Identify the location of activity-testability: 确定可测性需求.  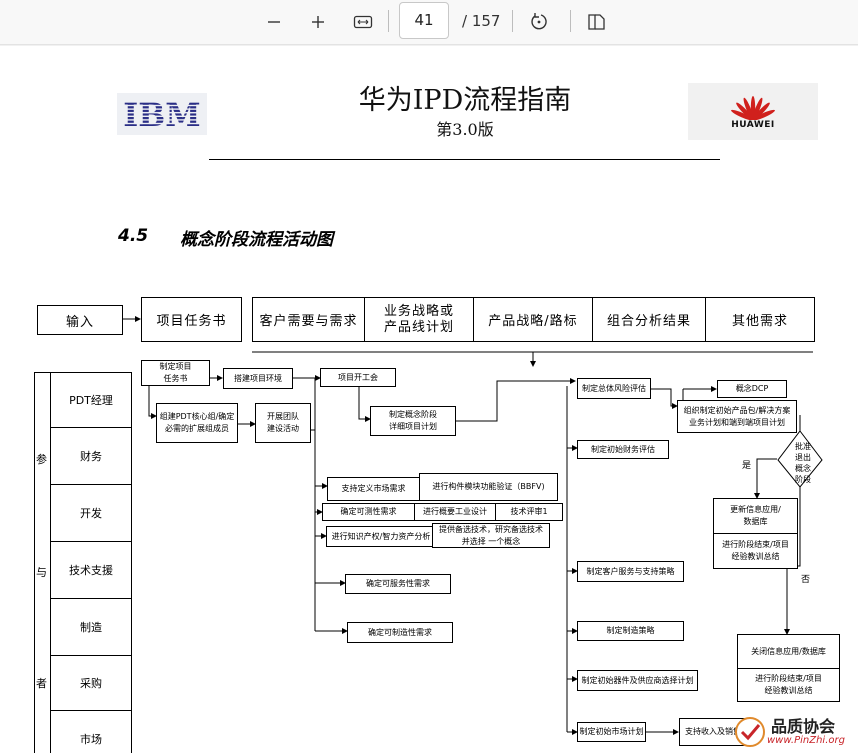
(368, 512).